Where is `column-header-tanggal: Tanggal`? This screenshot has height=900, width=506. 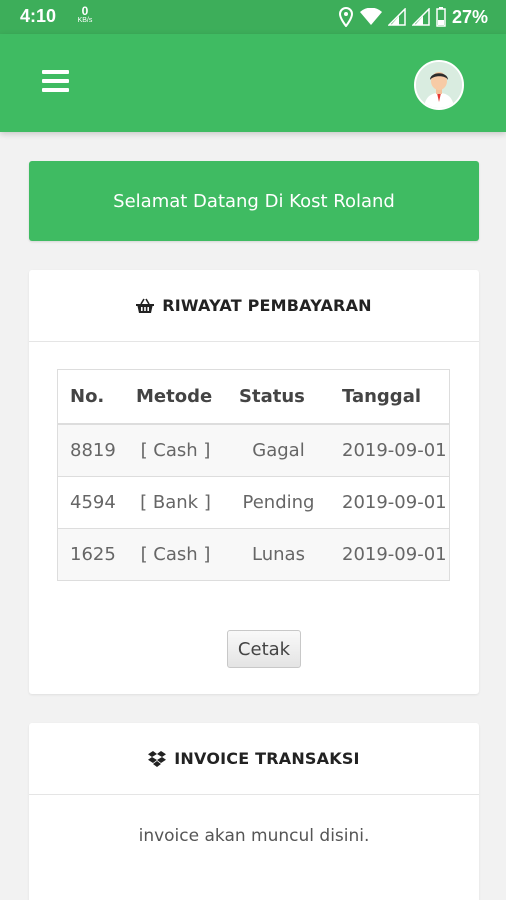 column-header-tanggal: Tanggal is located at coordinates (389, 397).